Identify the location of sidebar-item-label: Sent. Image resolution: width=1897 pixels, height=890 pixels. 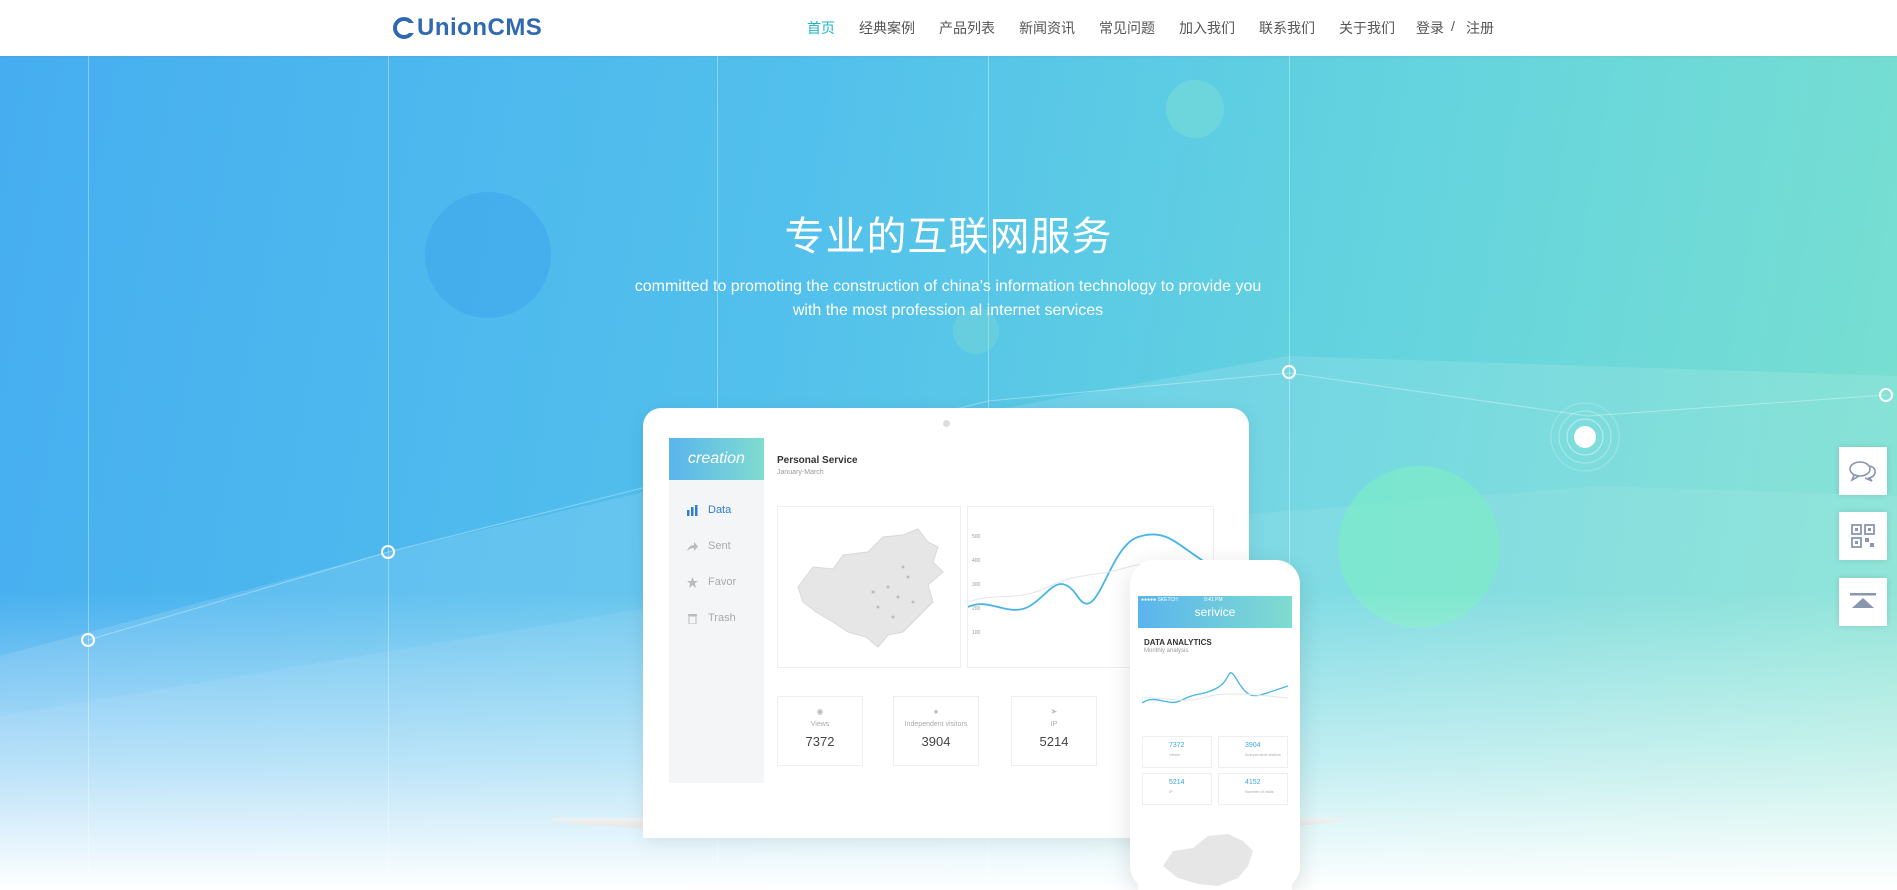
(719, 546).